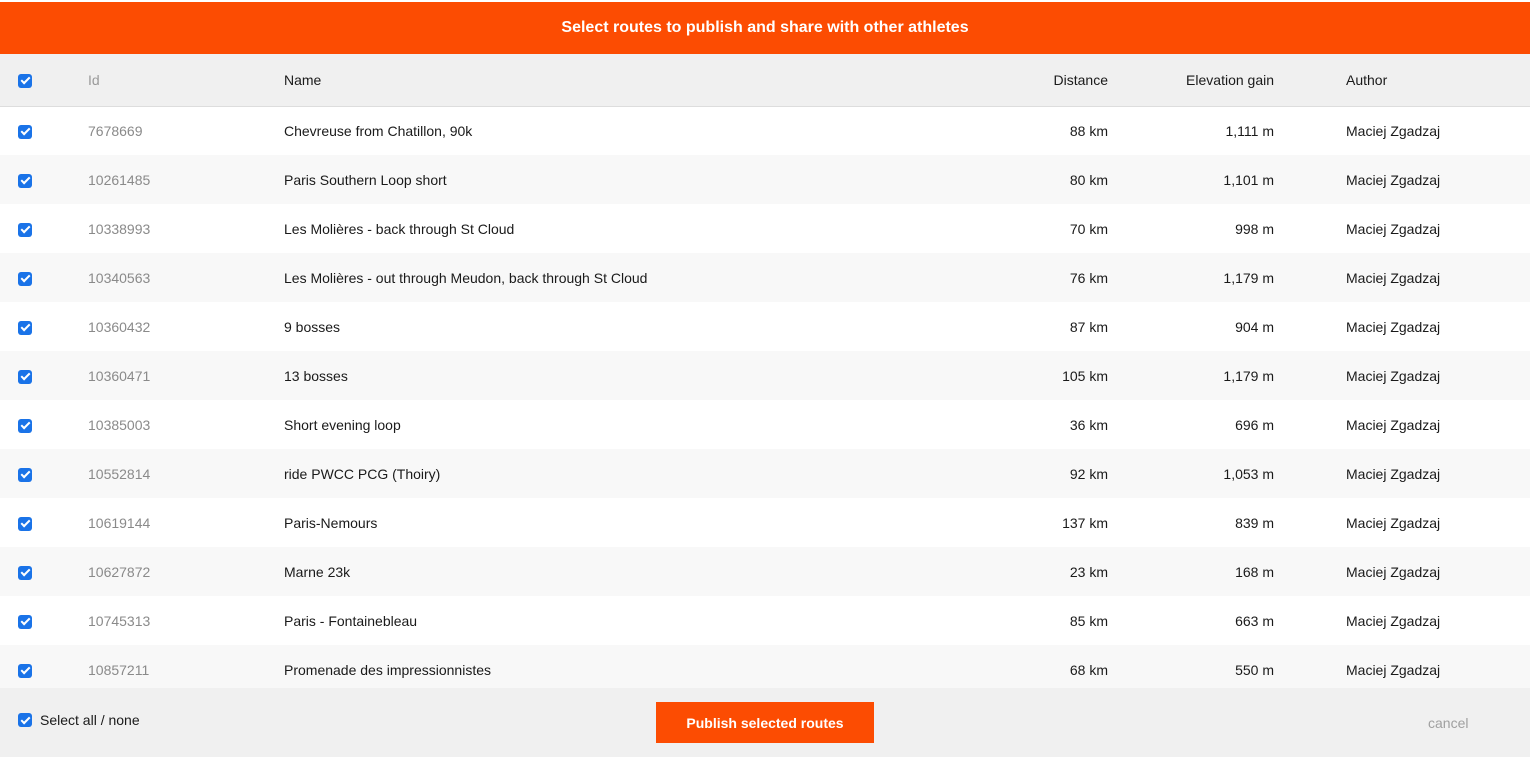 The height and width of the screenshot is (757, 1530). I want to click on route-elevation-gain: 1,111 m, so click(1249, 130).